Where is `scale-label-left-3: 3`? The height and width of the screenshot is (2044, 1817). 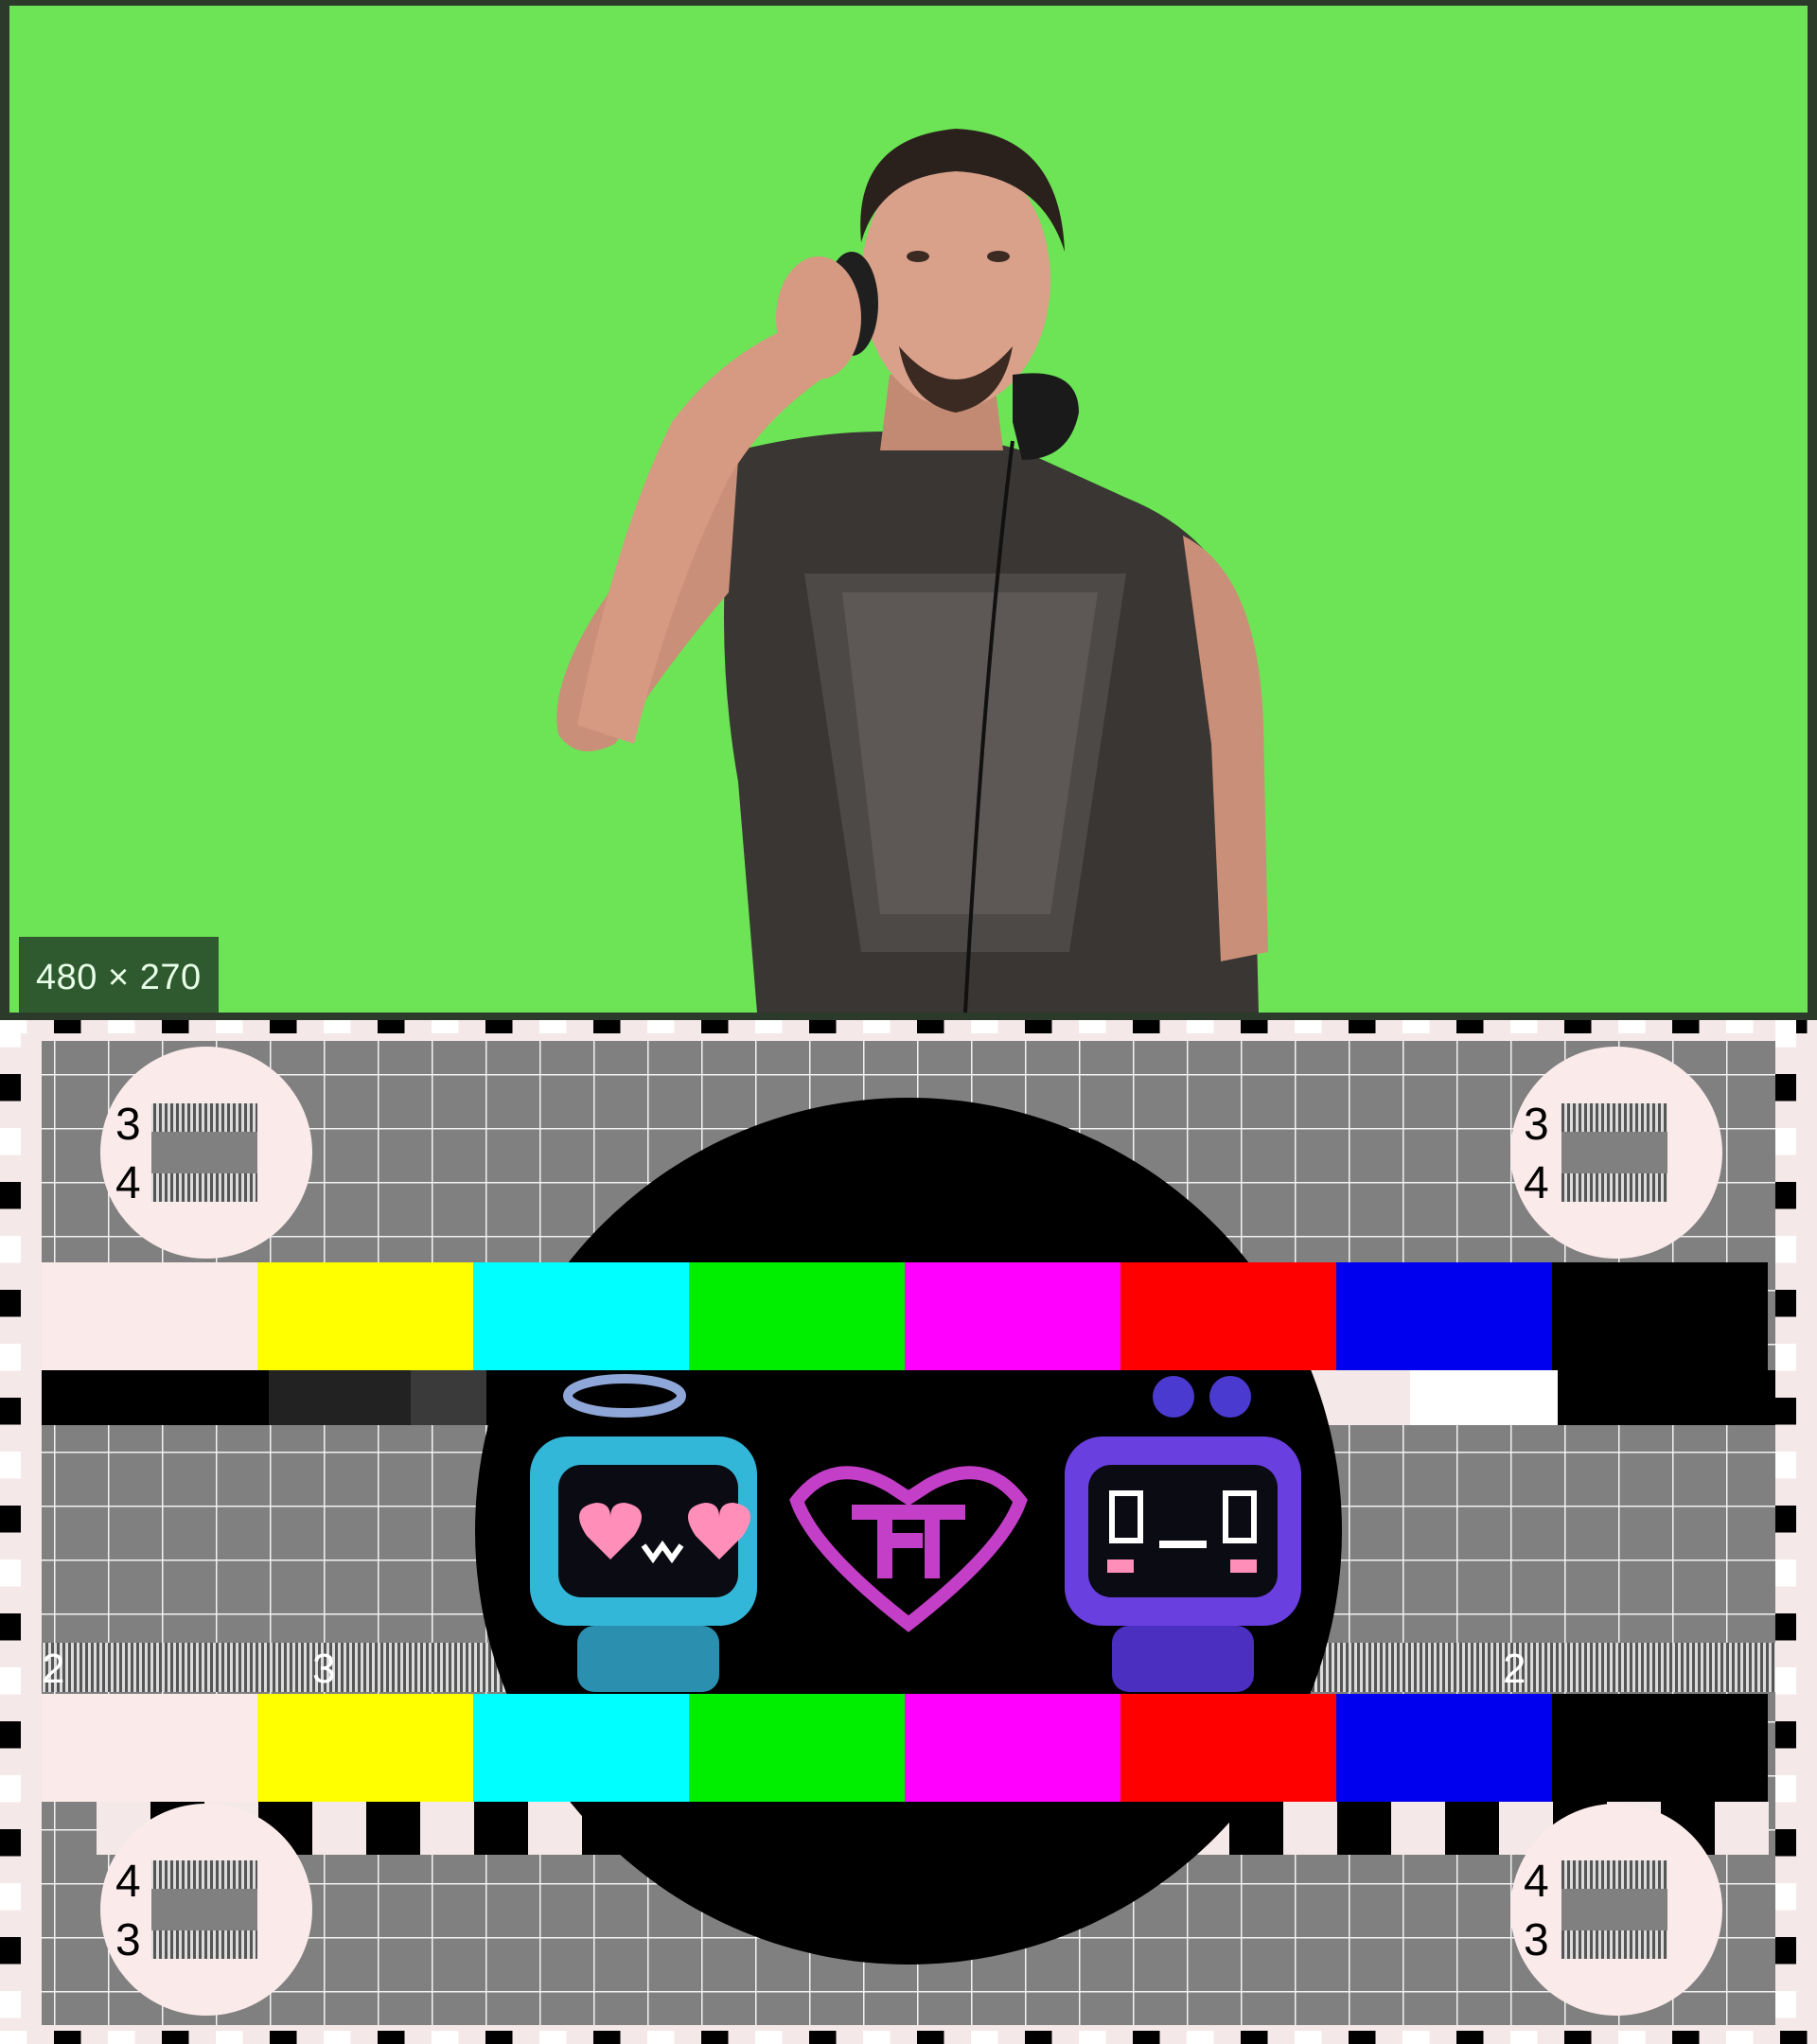 scale-label-left-3: 3 is located at coordinates (324, 1669).